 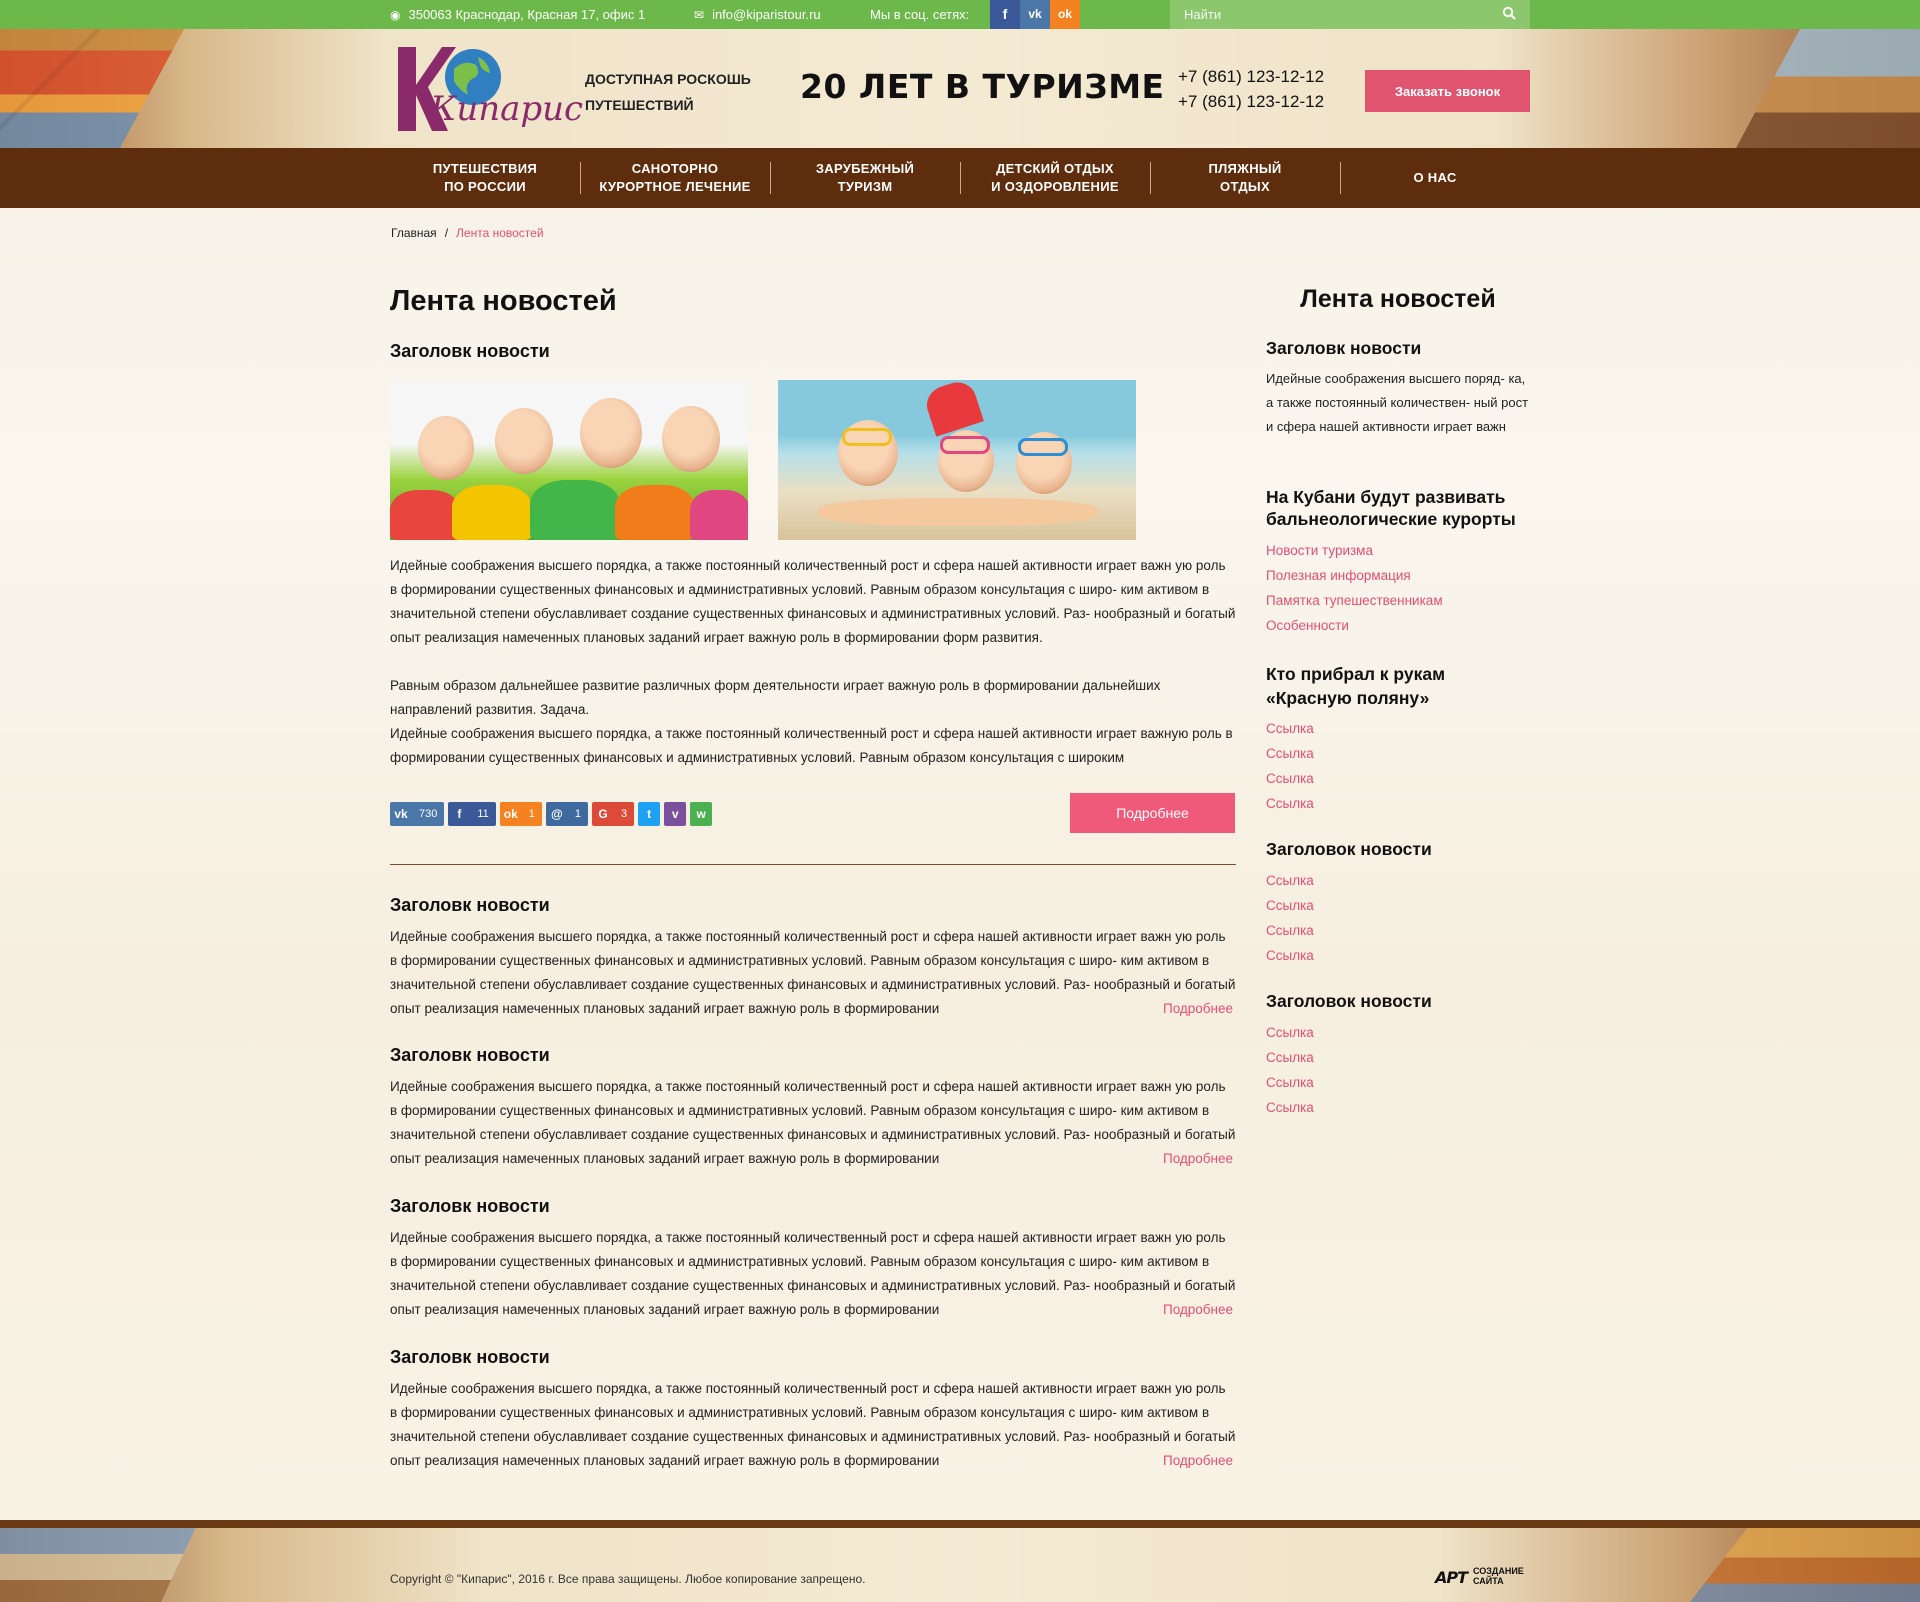 What do you see at coordinates (92, 88) in the screenshot?
I see `header-decoration-left` at bounding box center [92, 88].